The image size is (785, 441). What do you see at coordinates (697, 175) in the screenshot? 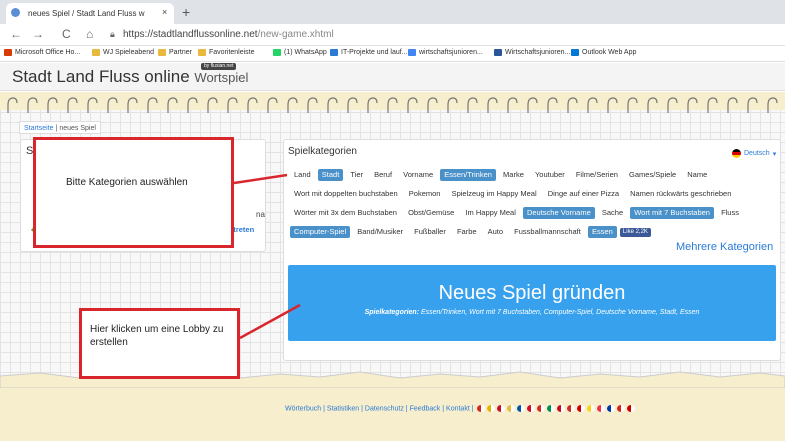
I see `category-tag: Name` at bounding box center [697, 175].